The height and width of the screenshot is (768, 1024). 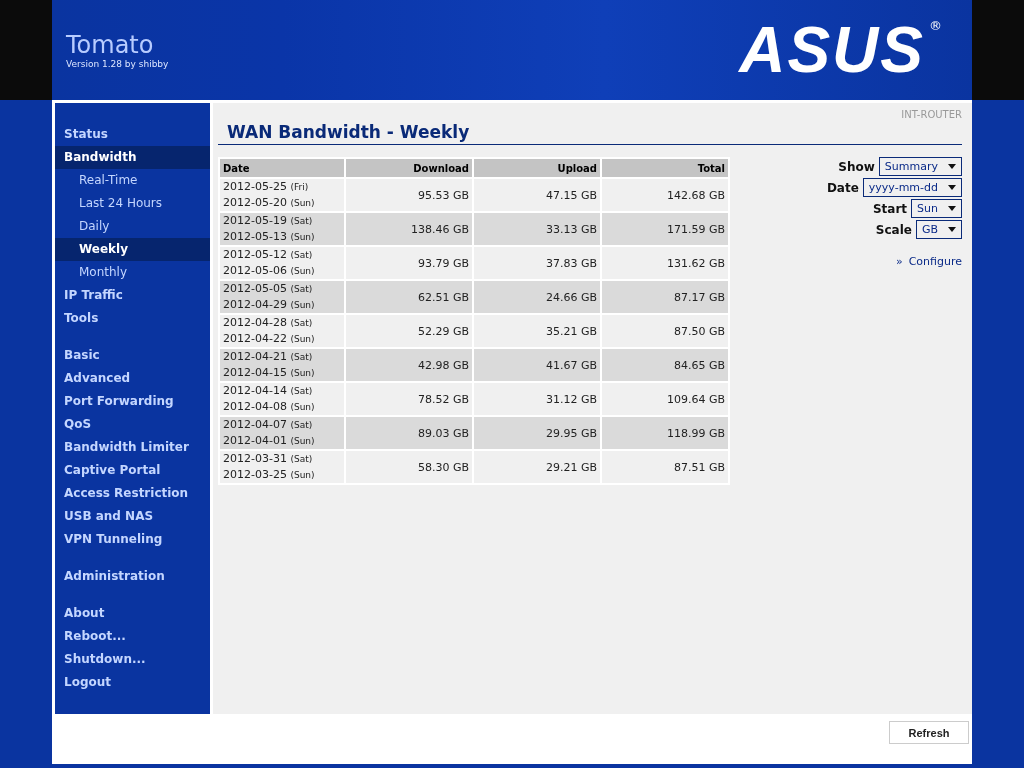 What do you see at coordinates (931, 114) in the screenshot?
I see `router-name: INT-ROUTER` at bounding box center [931, 114].